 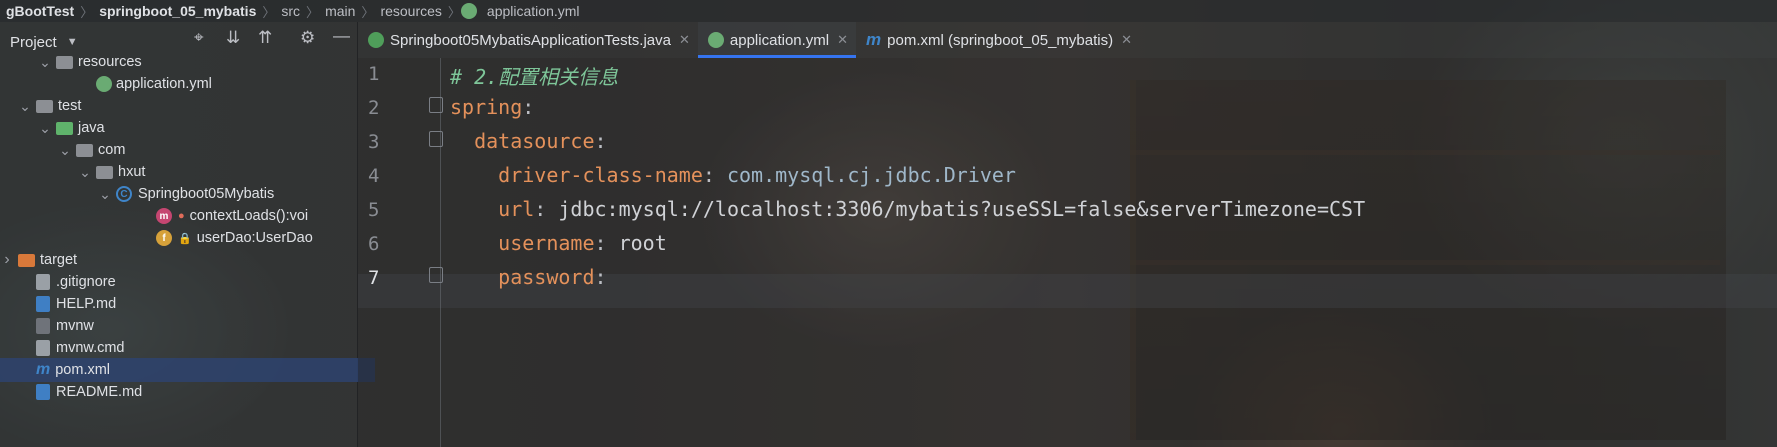 I want to click on tree-item: ⌄ test, so click(x=187, y=106).